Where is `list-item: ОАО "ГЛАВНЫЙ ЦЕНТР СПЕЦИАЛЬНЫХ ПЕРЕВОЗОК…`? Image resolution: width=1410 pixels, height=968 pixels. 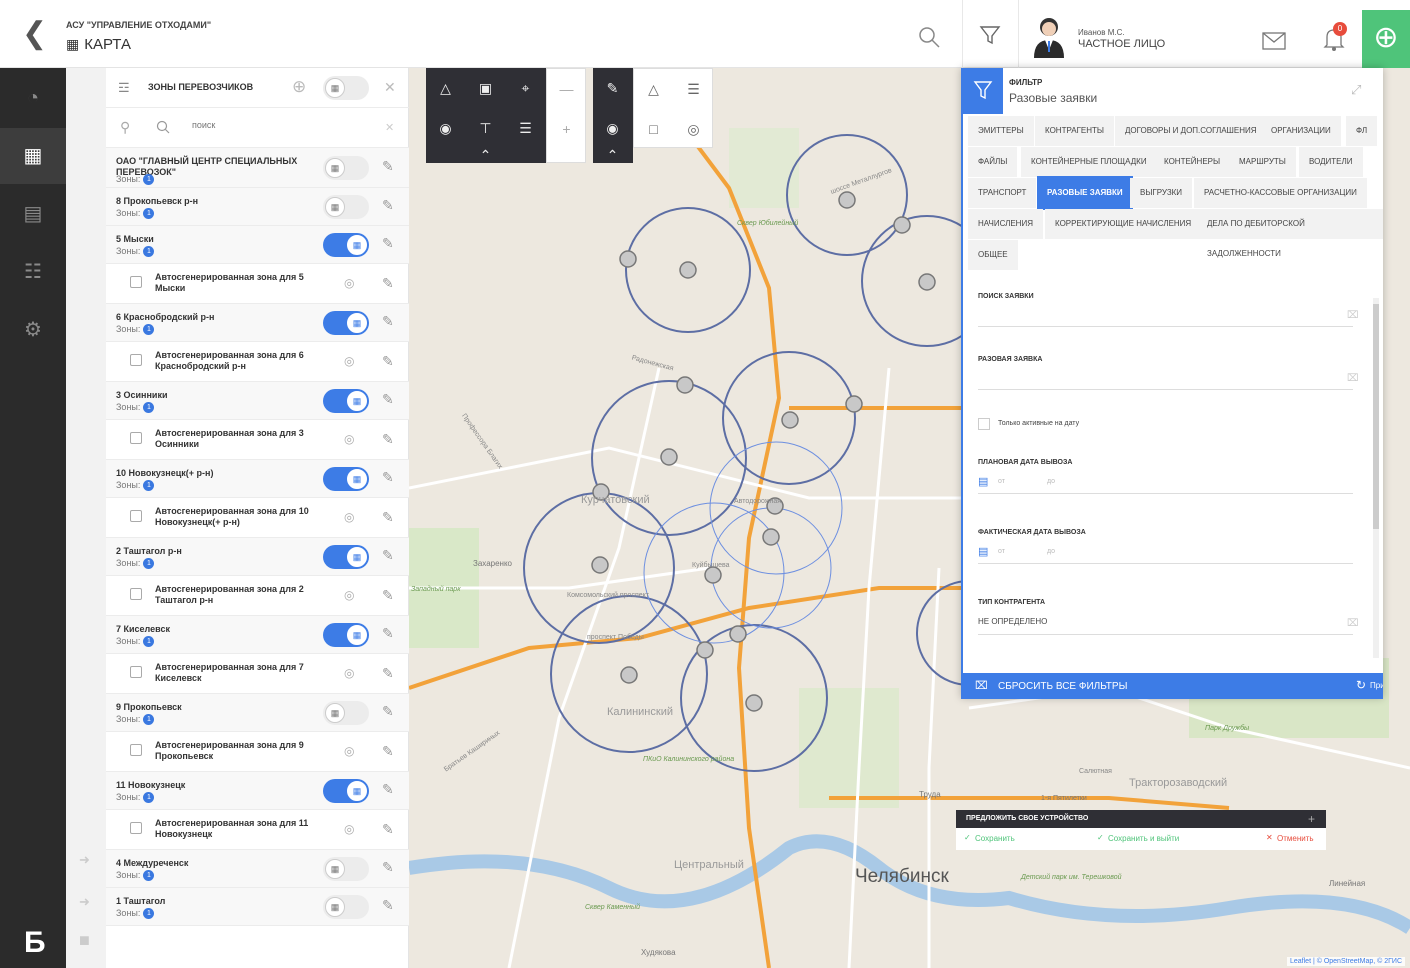 list-item: ОАО "ГЛАВНЫЙ ЦЕНТР СПЕЦИАЛЬНЫХ ПЕРЕВОЗОК… is located at coordinates (257, 168).